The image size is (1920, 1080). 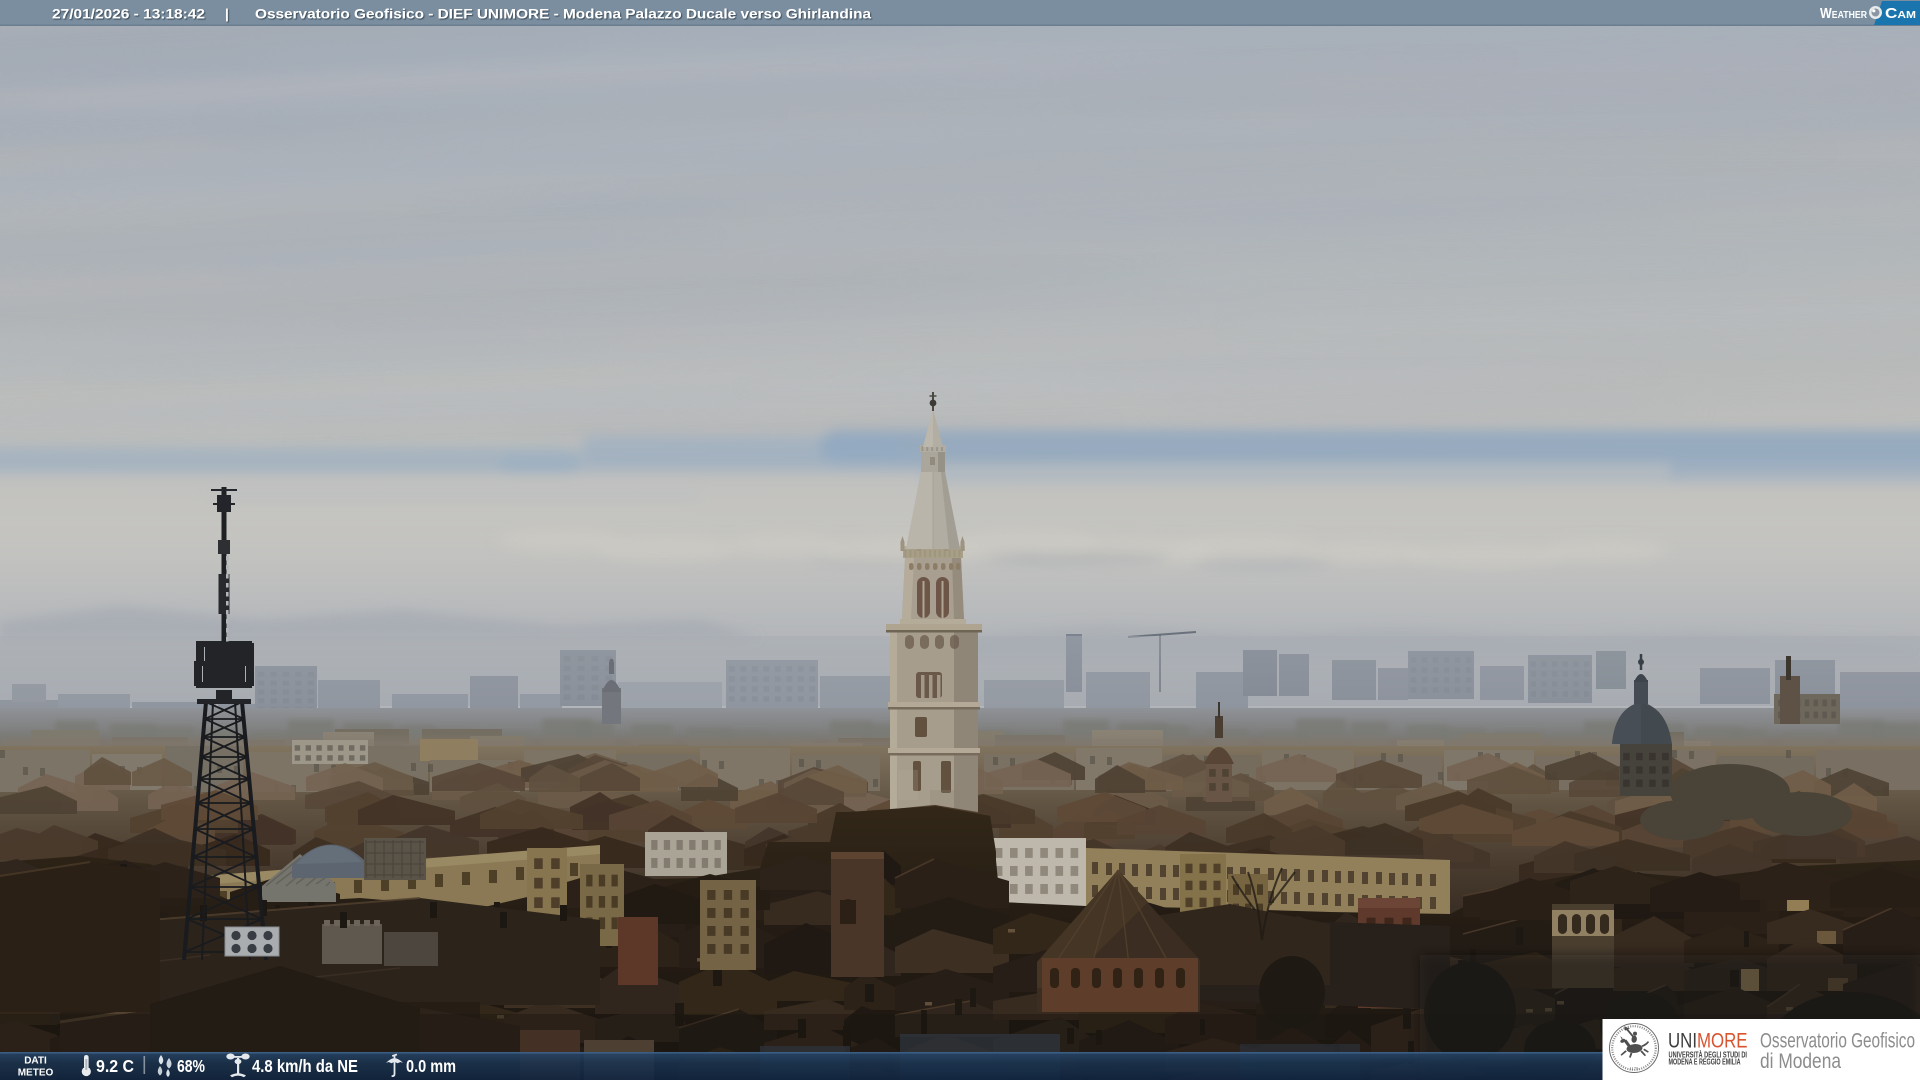 I want to click on svg-text: 0.0 mm, so click(x=431, y=1066).